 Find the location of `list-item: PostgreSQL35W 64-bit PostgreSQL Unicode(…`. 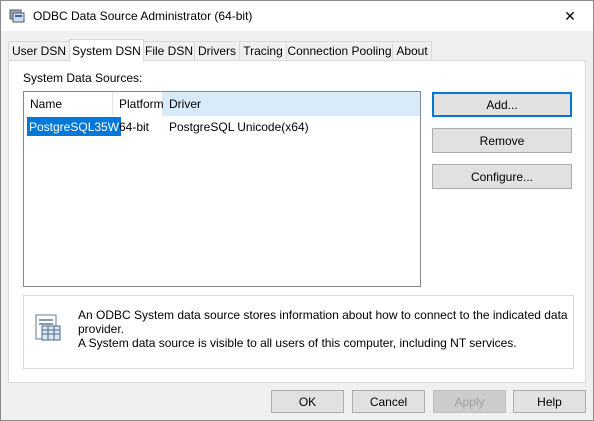

list-item: PostgreSQL35W 64-bit PostgreSQL Unicode(… is located at coordinates (222, 126).